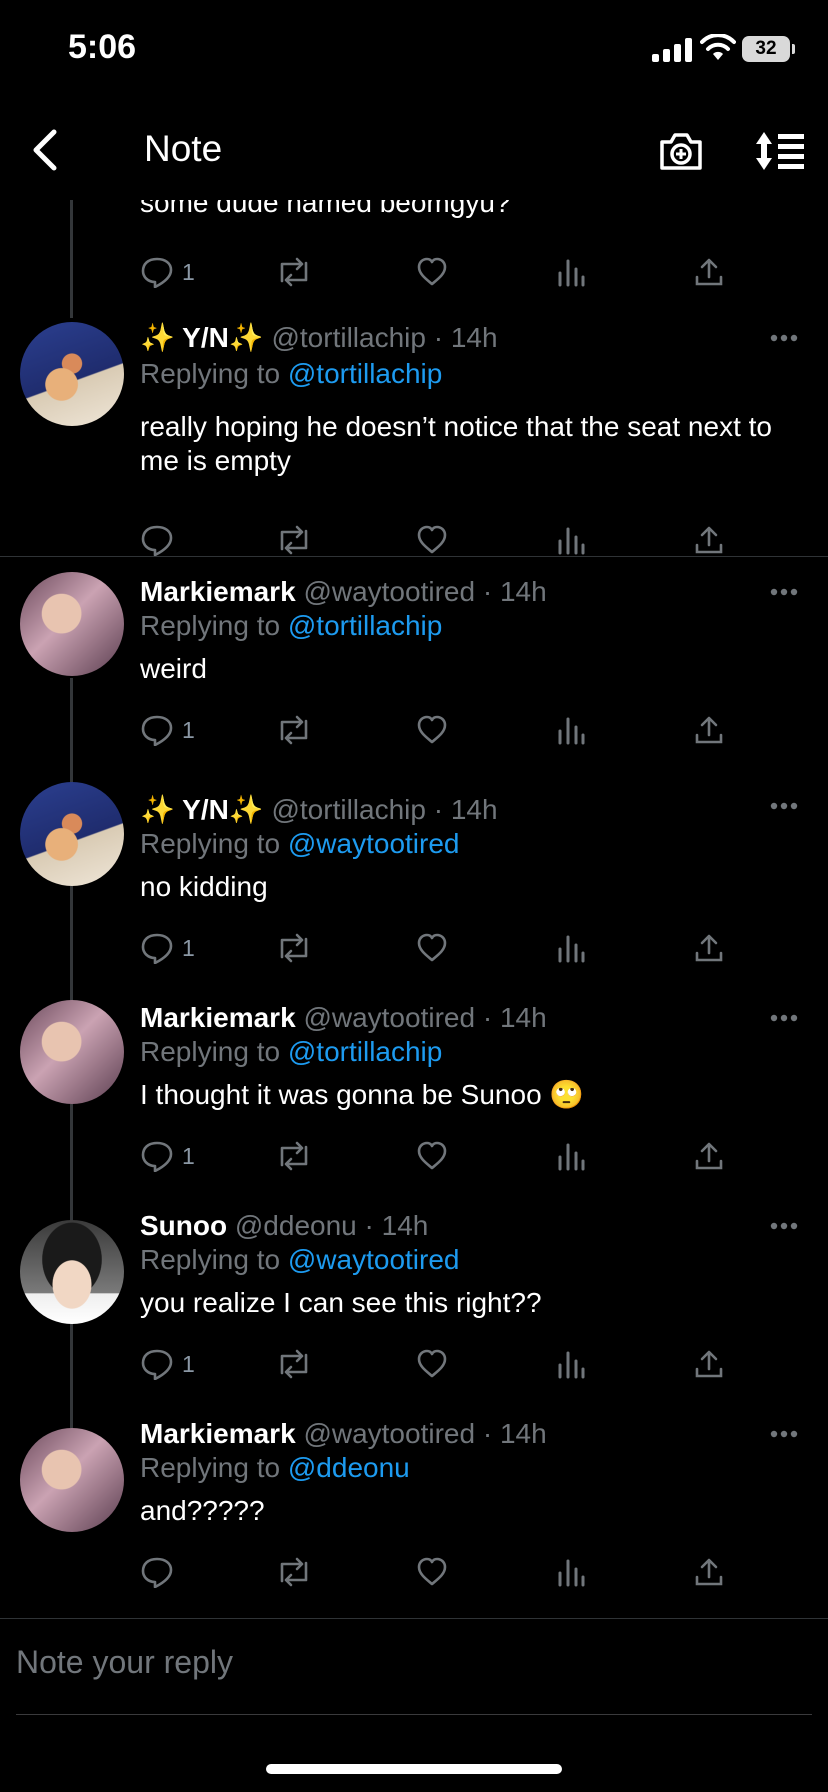  I want to click on mention-link: @ddeonu, so click(349, 1467).